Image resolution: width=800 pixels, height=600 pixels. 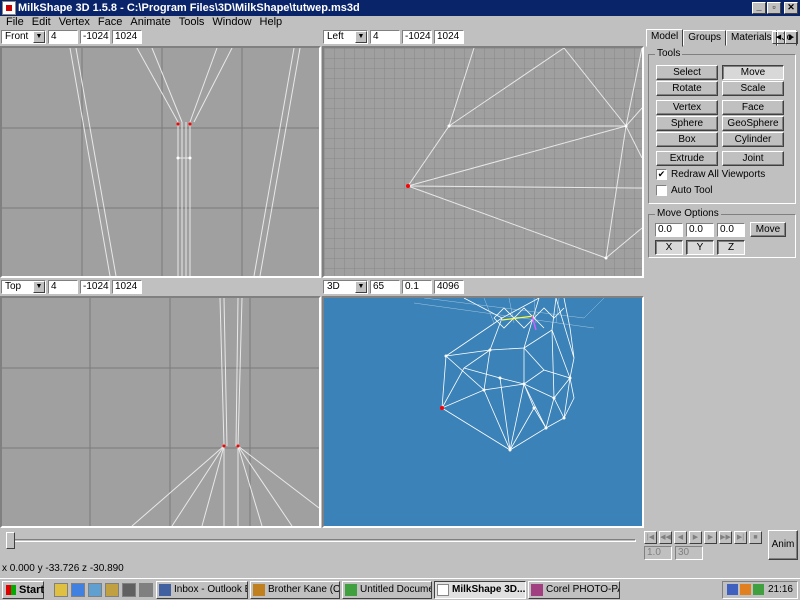 I want to click on timeline-slider-thumb, so click(x=10, y=540).